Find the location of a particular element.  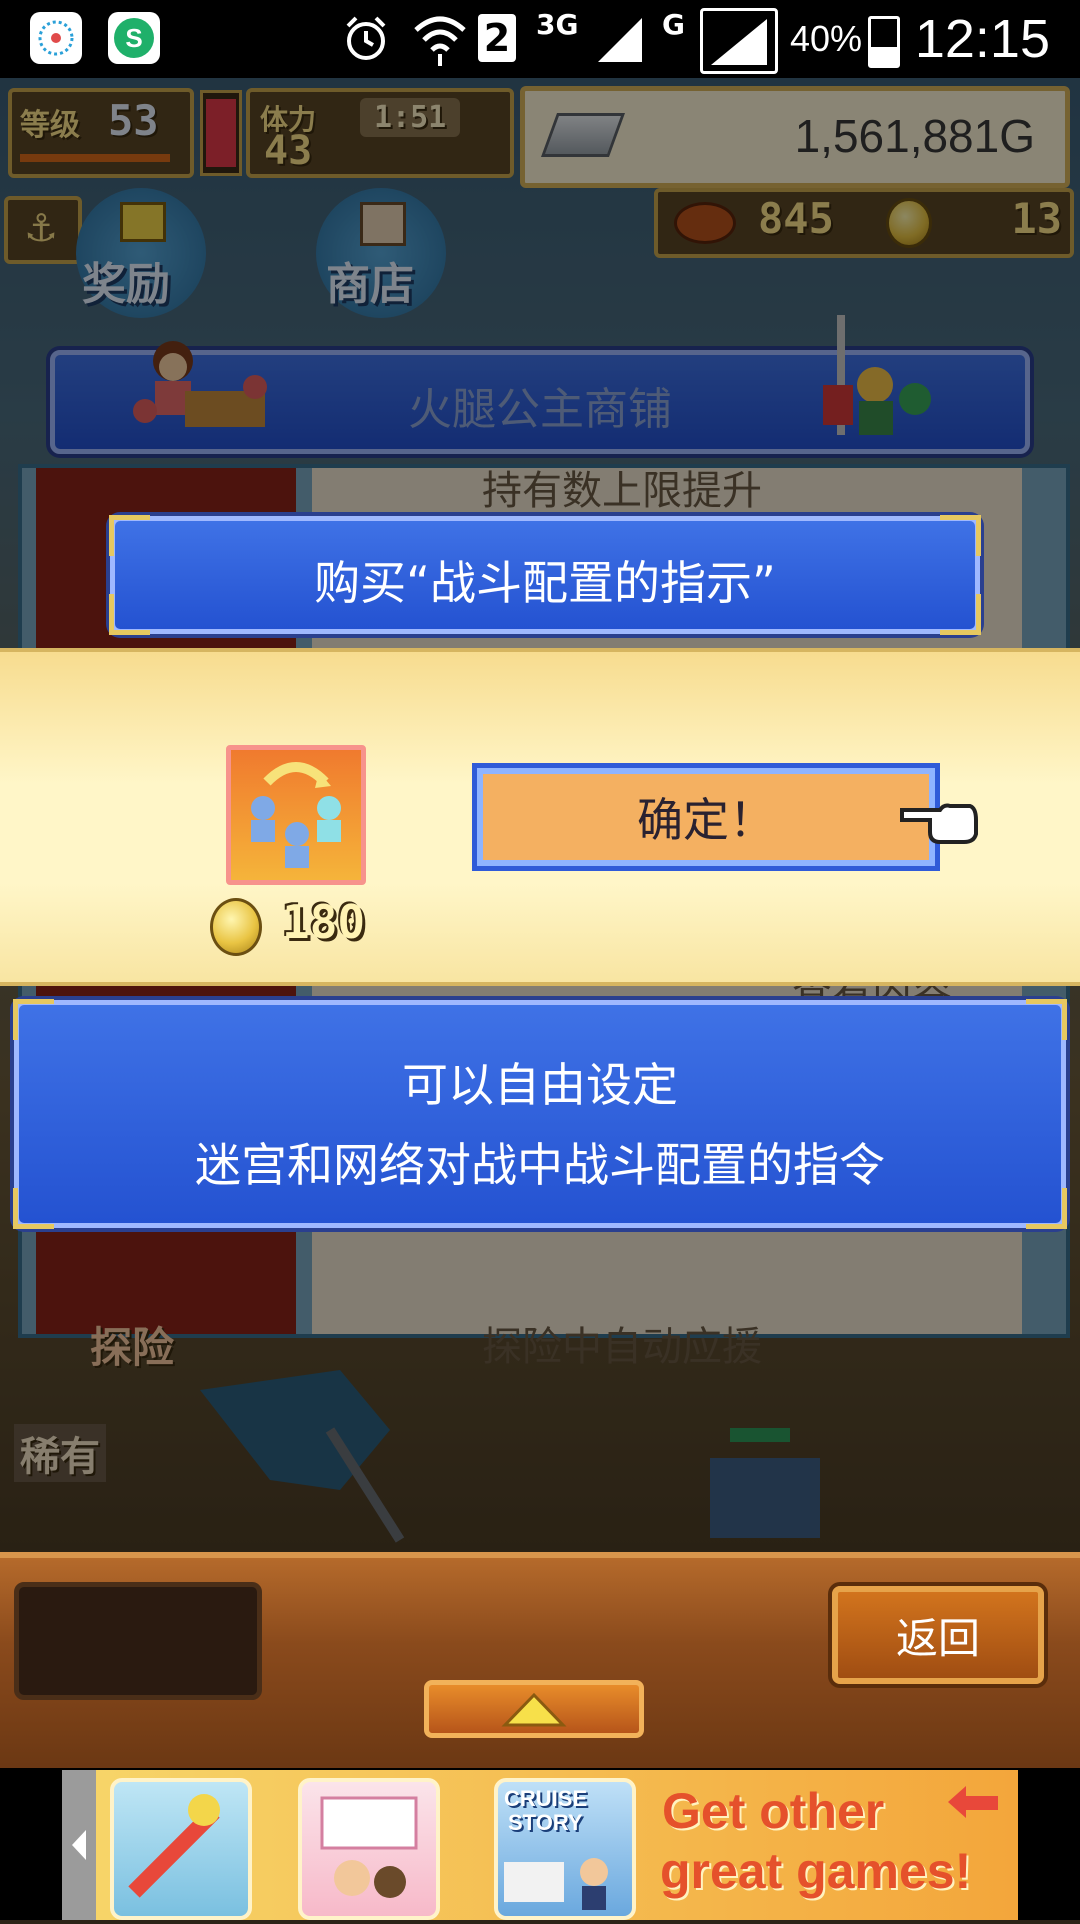

network-3g-label: 3G is located at coordinates (557, 24).